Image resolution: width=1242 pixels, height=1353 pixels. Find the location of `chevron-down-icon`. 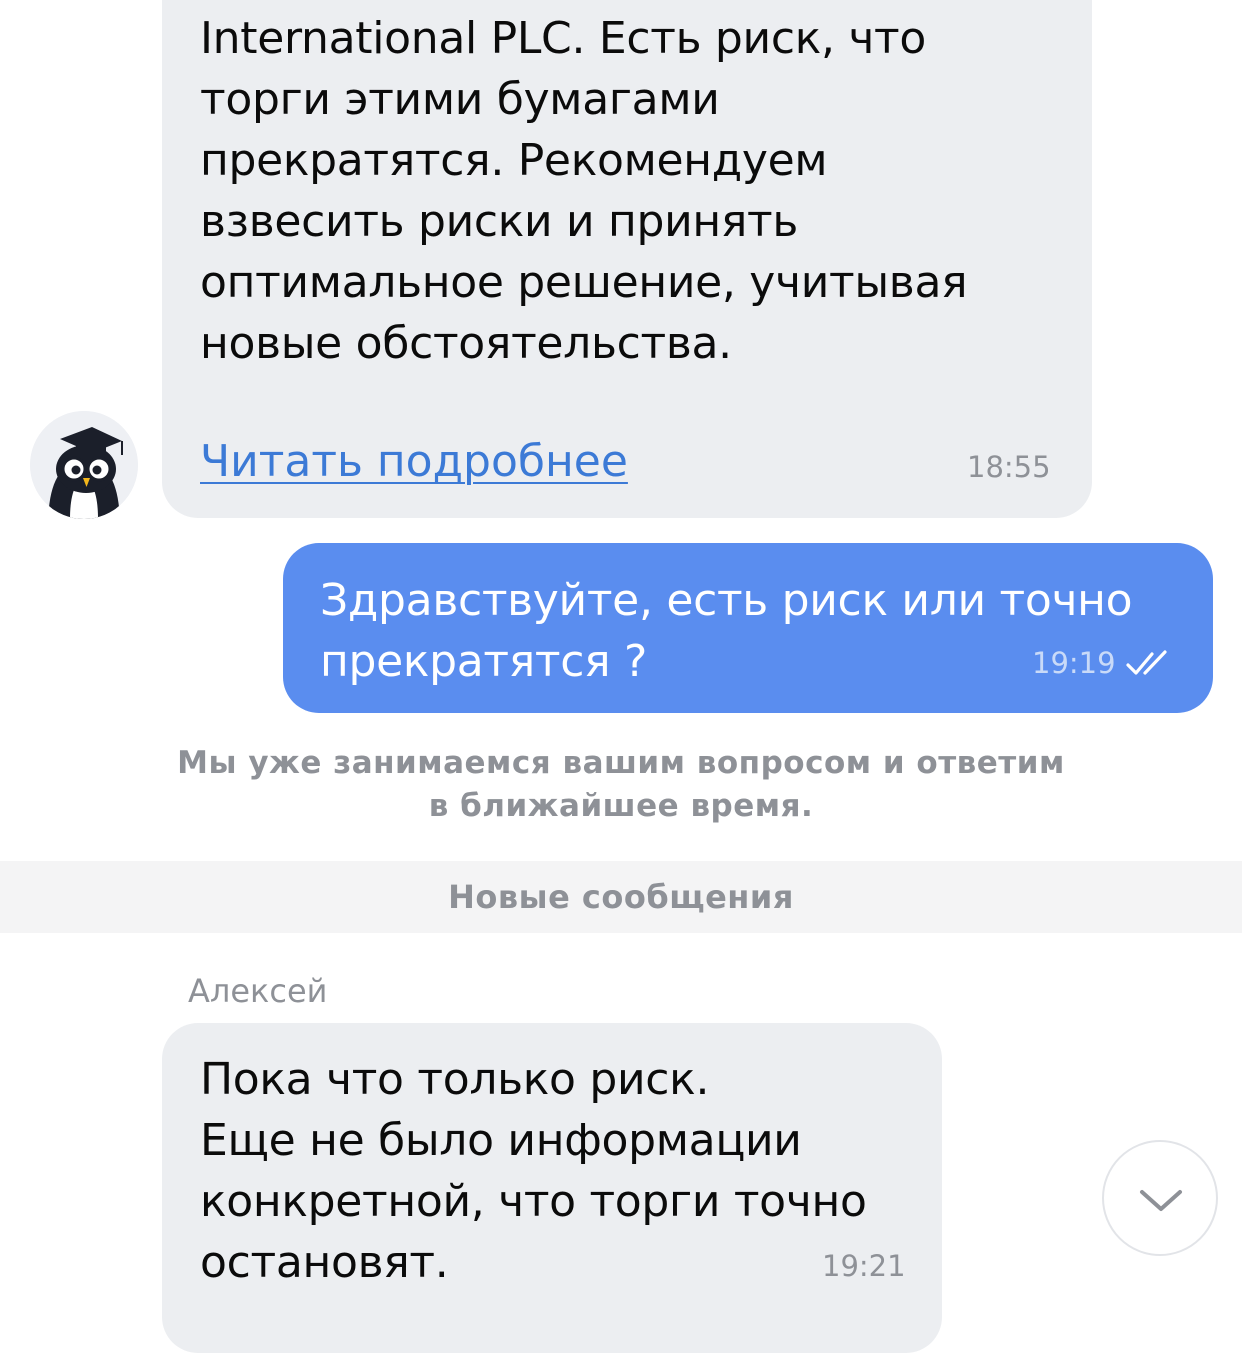

chevron-down-icon is located at coordinates (1161, 1200).